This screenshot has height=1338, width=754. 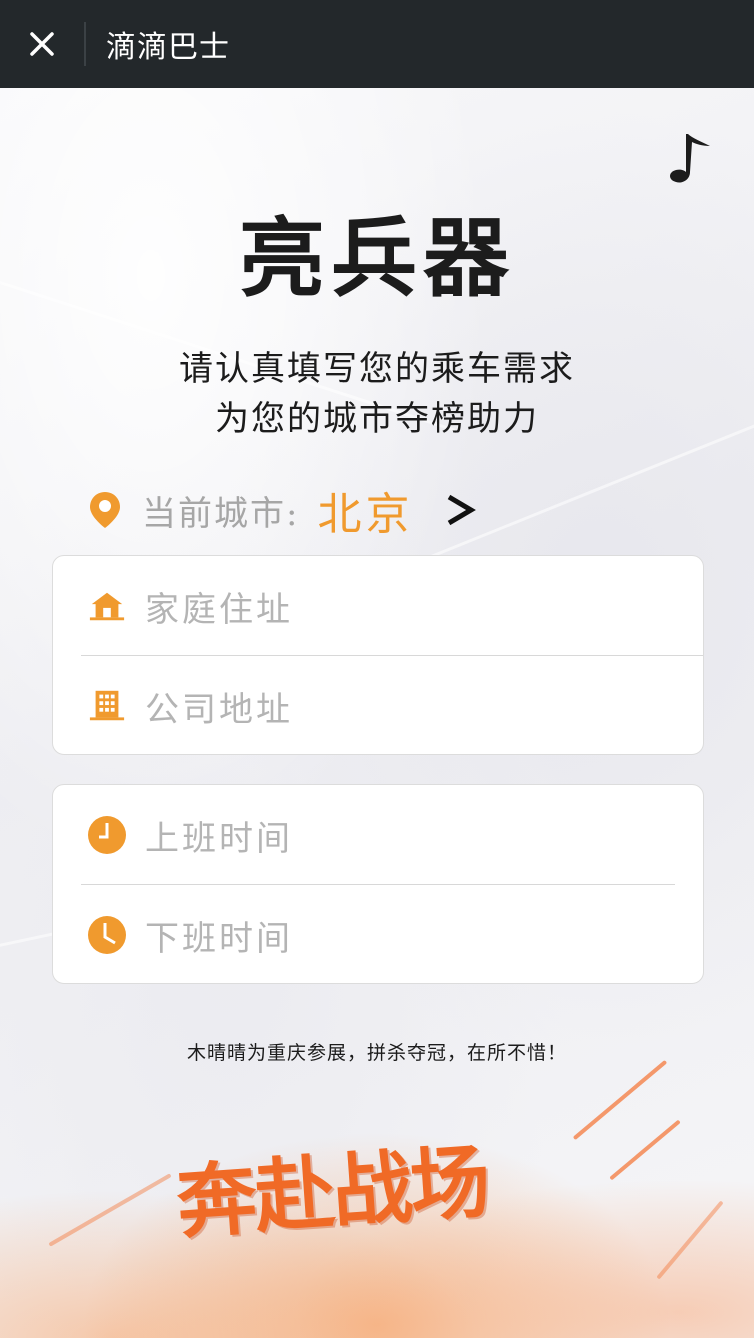 I want to click on music-toggle-button, so click(x=690, y=158).